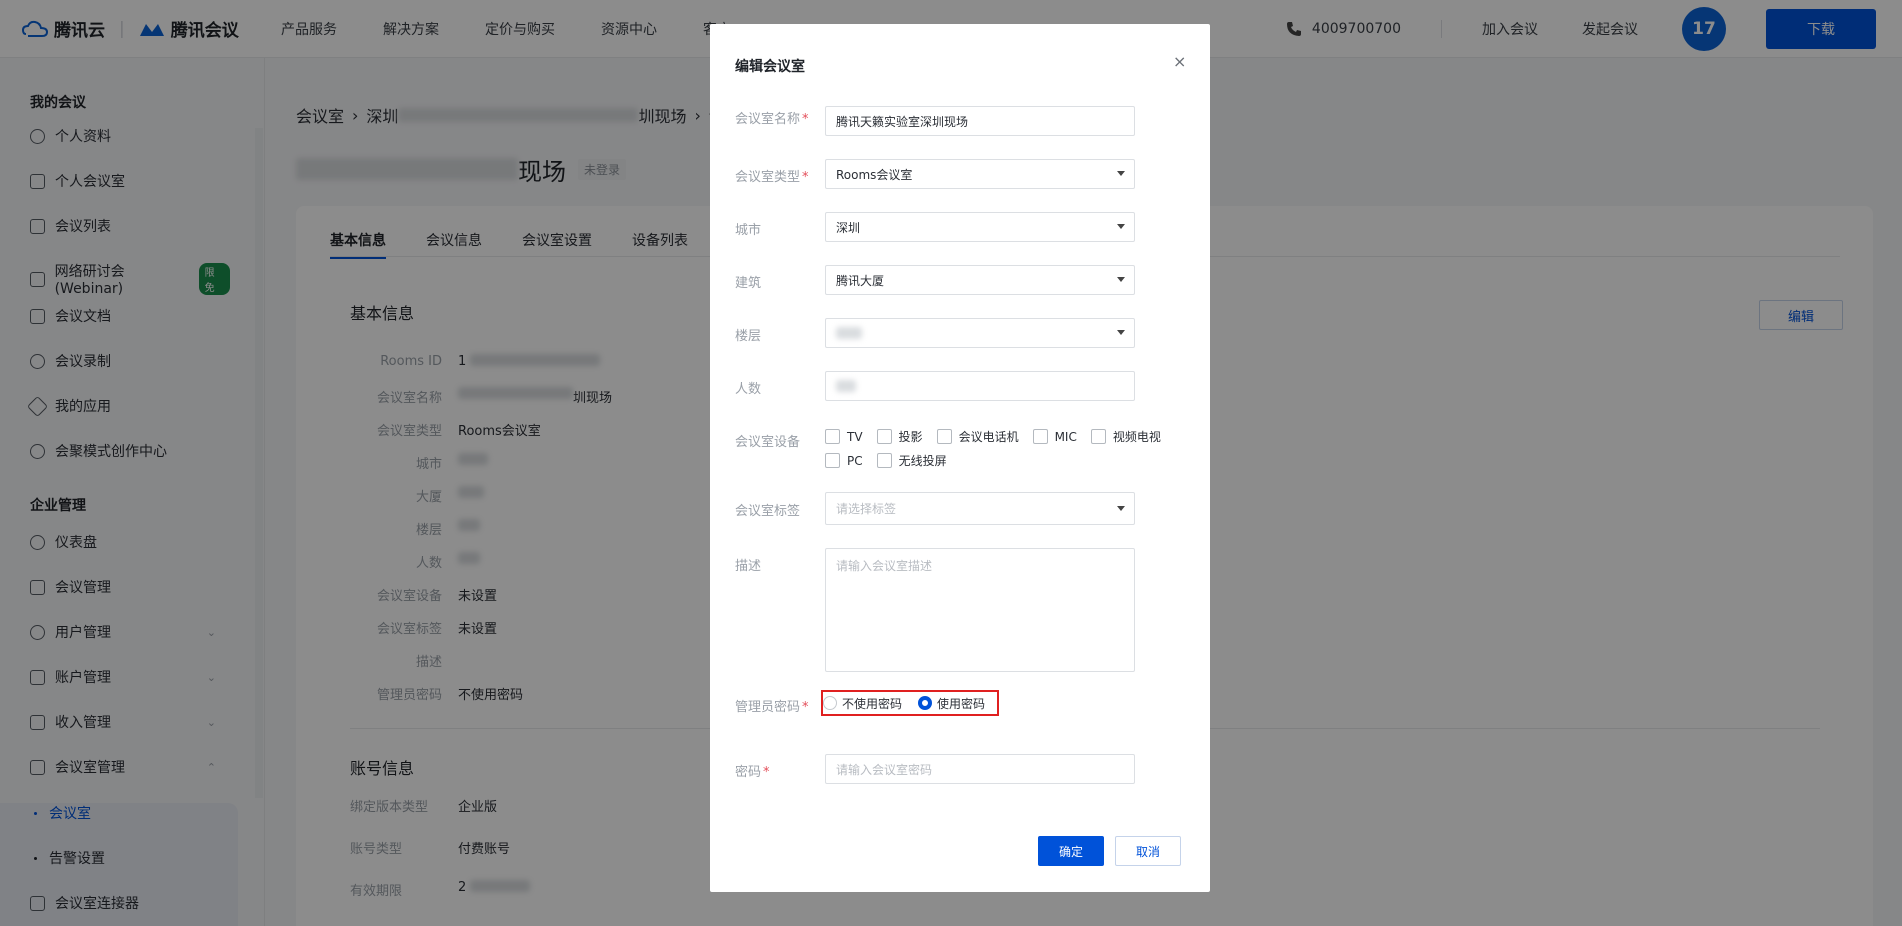  I want to click on device-checkbox-row: PC 无线投屏, so click(886, 460).